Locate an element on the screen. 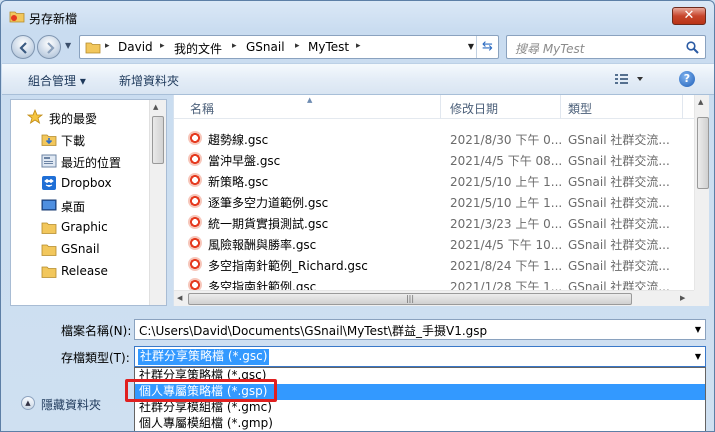 The height and width of the screenshot is (432, 715). annotation-highlight-box is located at coordinates (201, 390).